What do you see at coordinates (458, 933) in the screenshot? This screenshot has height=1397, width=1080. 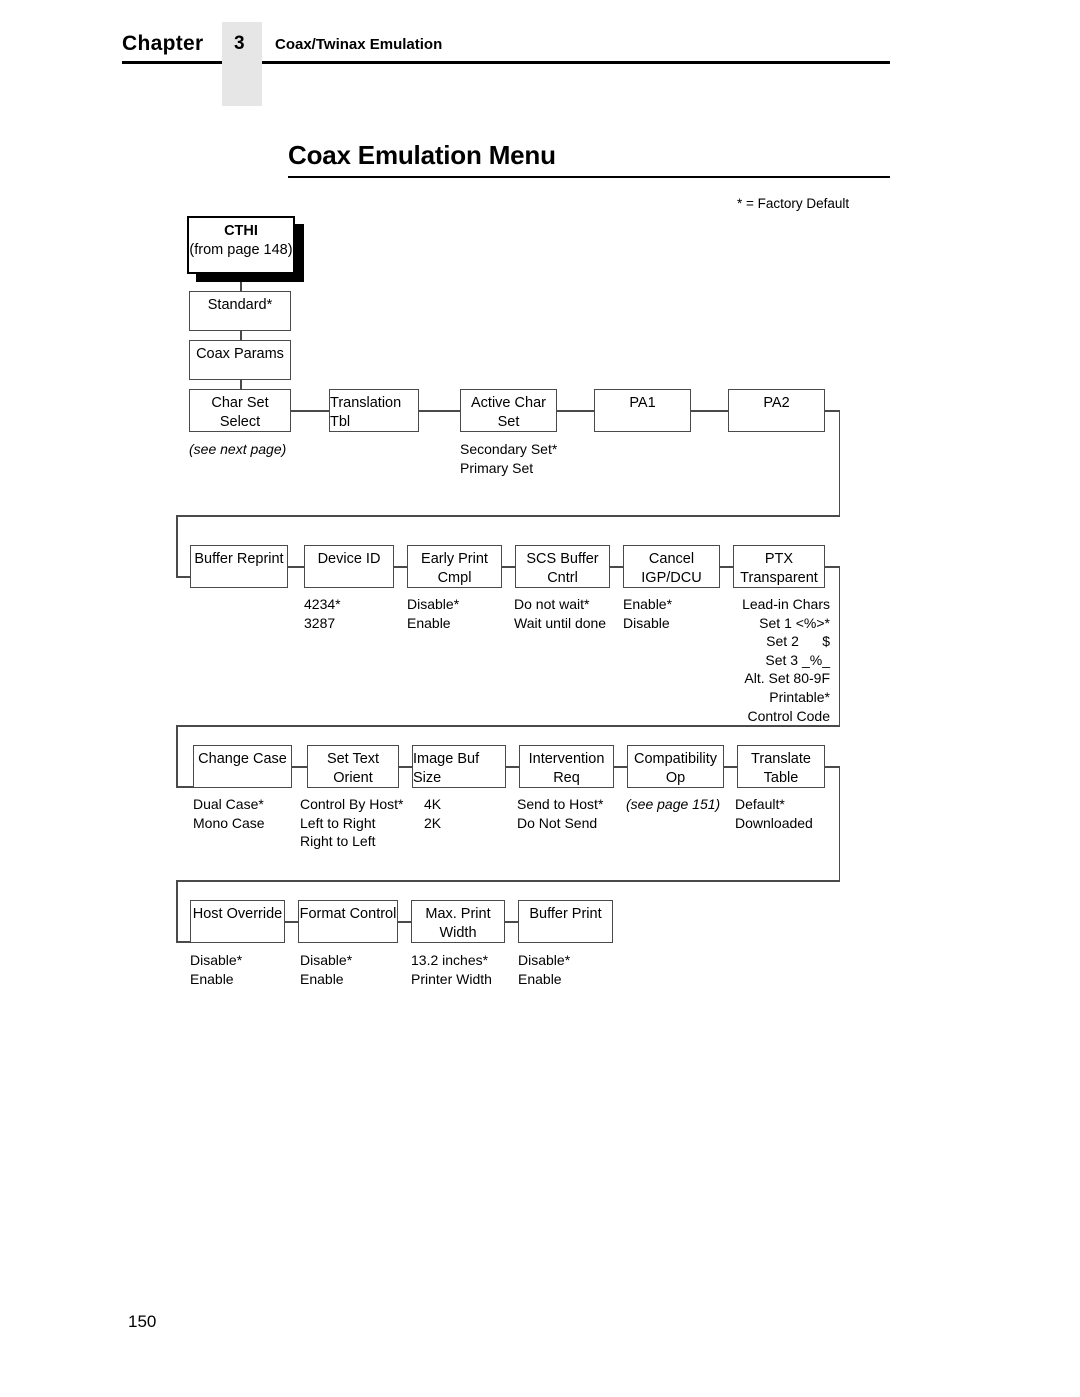 I see `node-max-print-width-line2: Width` at bounding box center [458, 933].